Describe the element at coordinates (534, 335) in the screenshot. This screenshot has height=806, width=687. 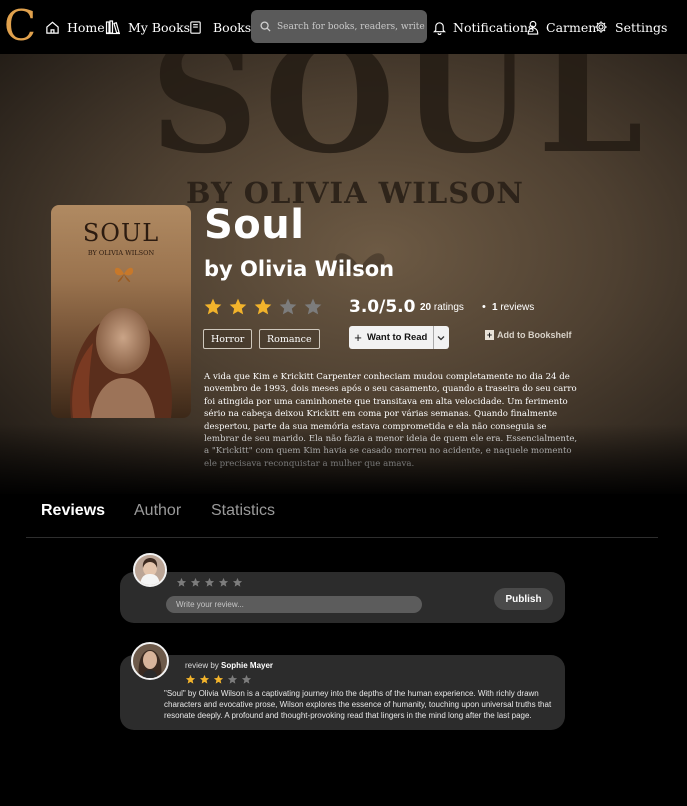
I see `add-to-bookshelf-label: Add to Bookshelf` at that location.